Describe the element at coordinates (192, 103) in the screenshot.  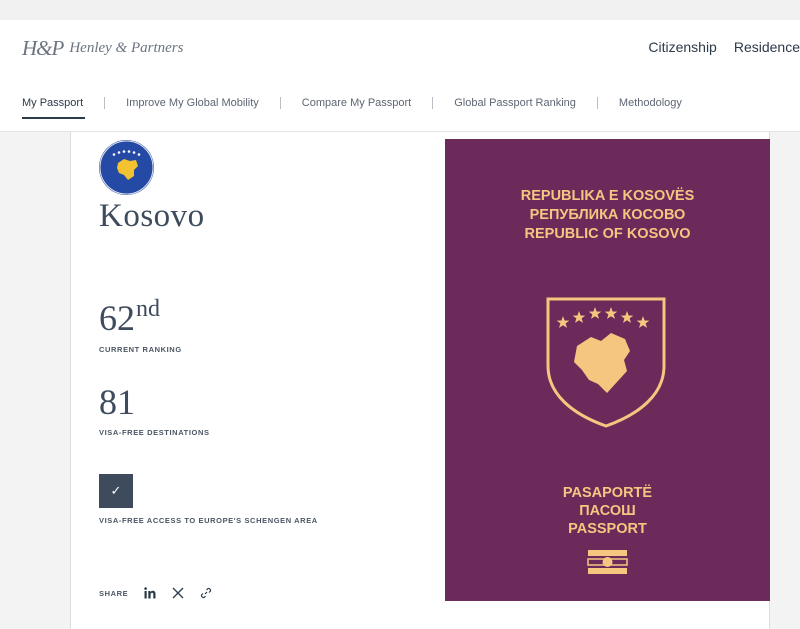
I see `tab-improve-global-mobility: Improve My Global Mobility` at that location.